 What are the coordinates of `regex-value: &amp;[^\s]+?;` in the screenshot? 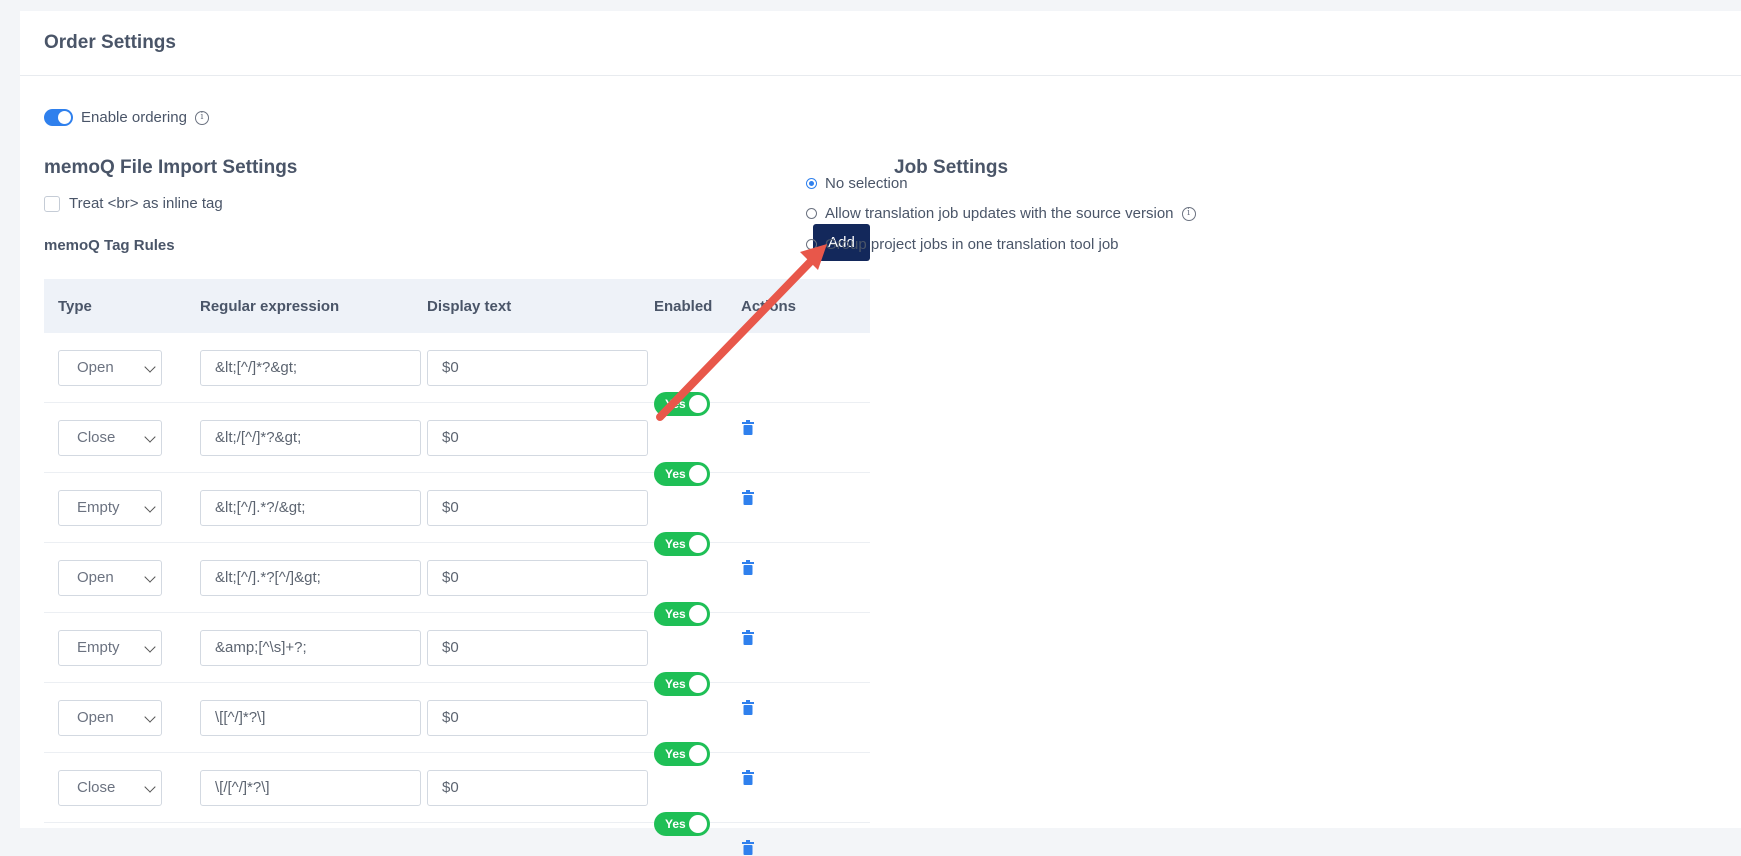 It's located at (261, 647).